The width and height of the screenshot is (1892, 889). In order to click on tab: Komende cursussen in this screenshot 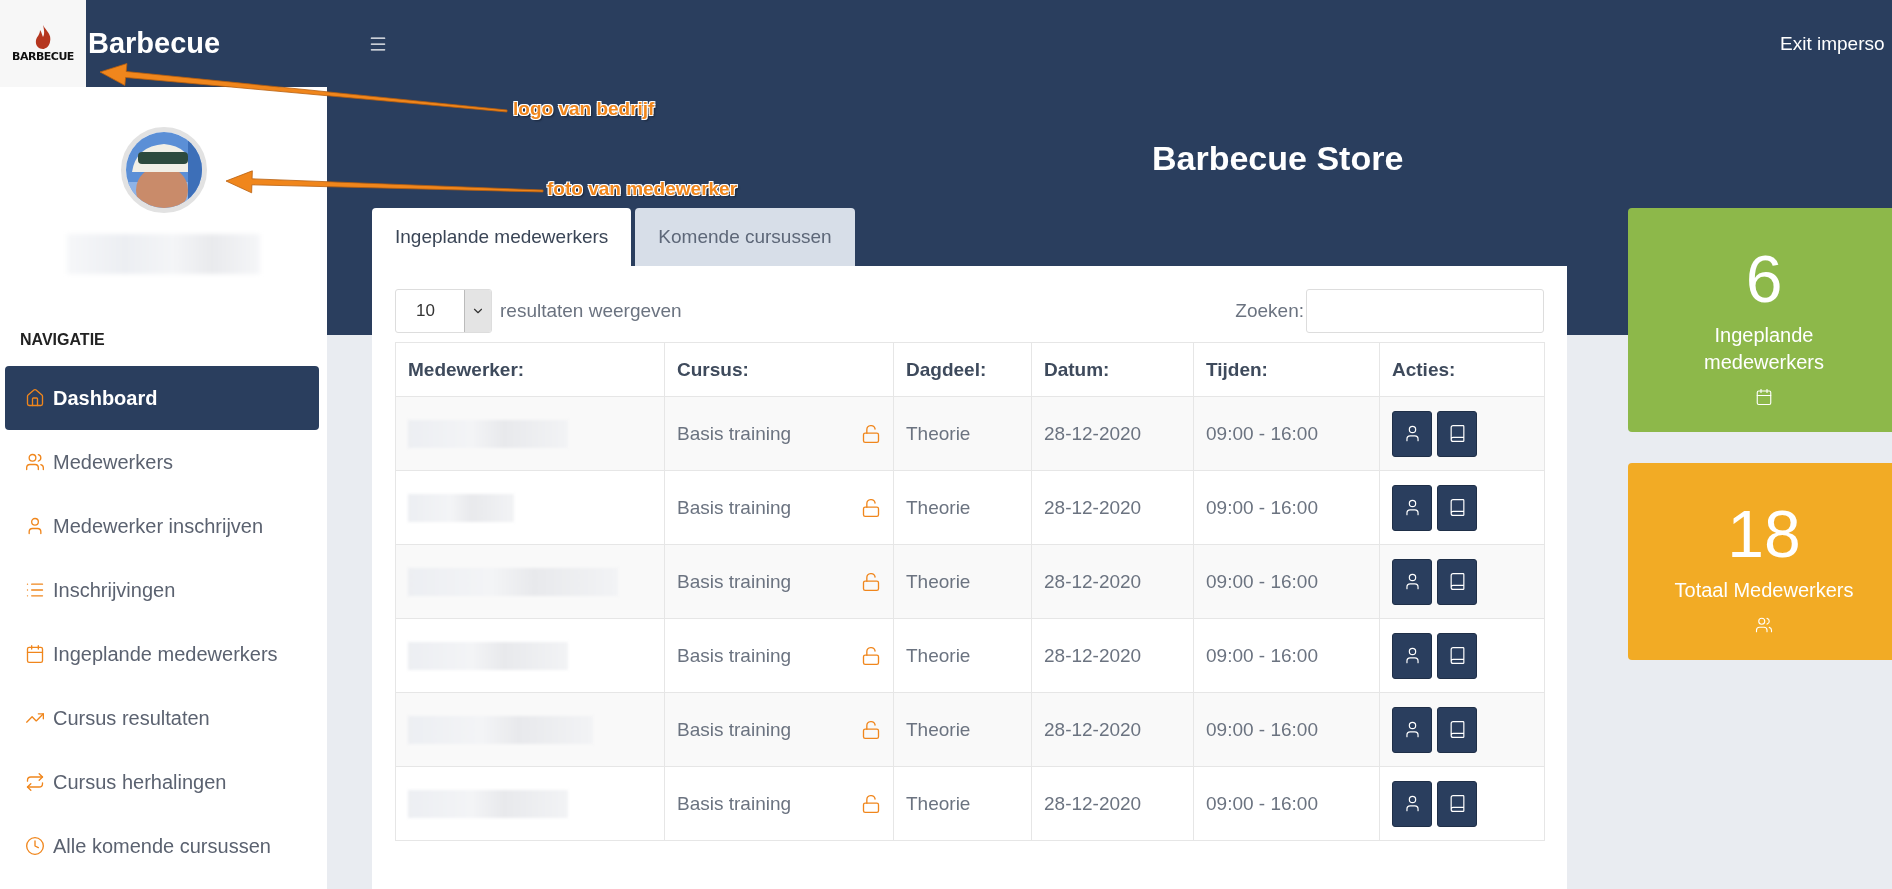, I will do `click(745, 237)`.